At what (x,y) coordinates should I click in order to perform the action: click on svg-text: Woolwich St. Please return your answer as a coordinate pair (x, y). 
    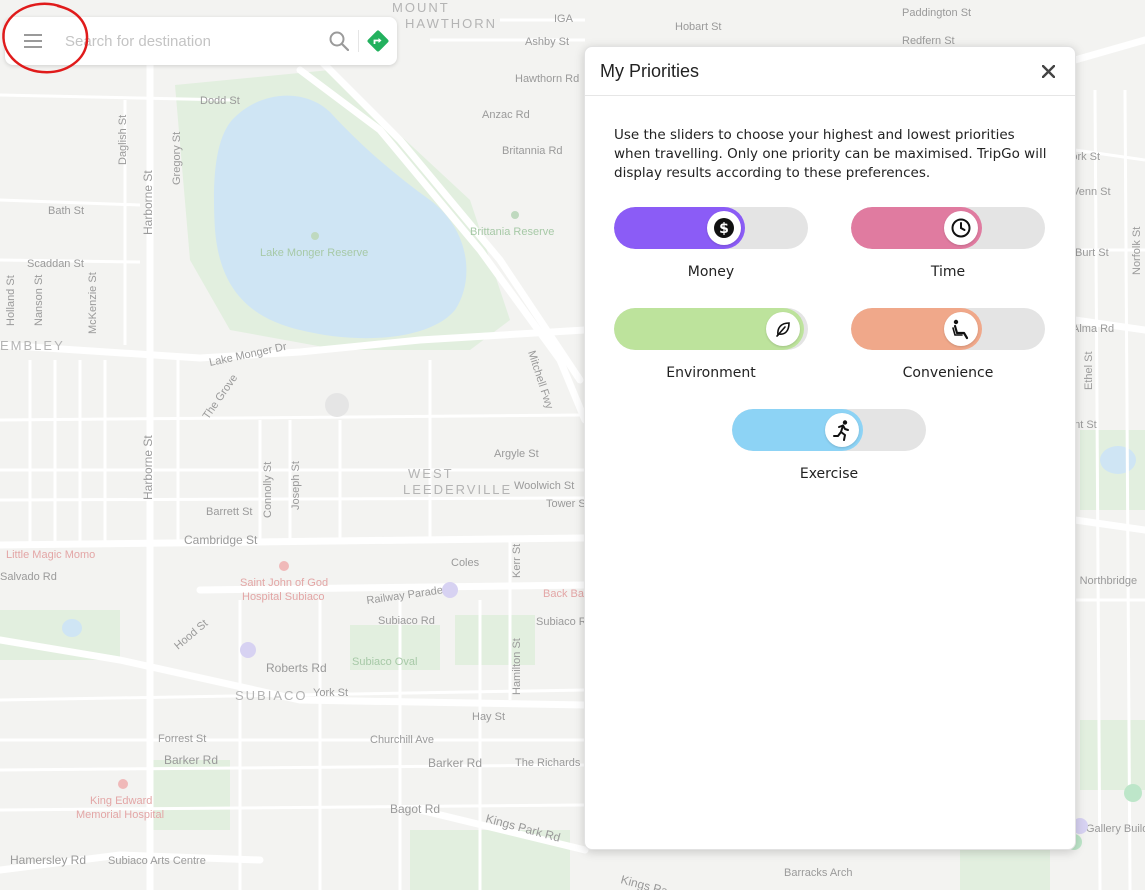
    Looking at the image, I should click on (544, 486).